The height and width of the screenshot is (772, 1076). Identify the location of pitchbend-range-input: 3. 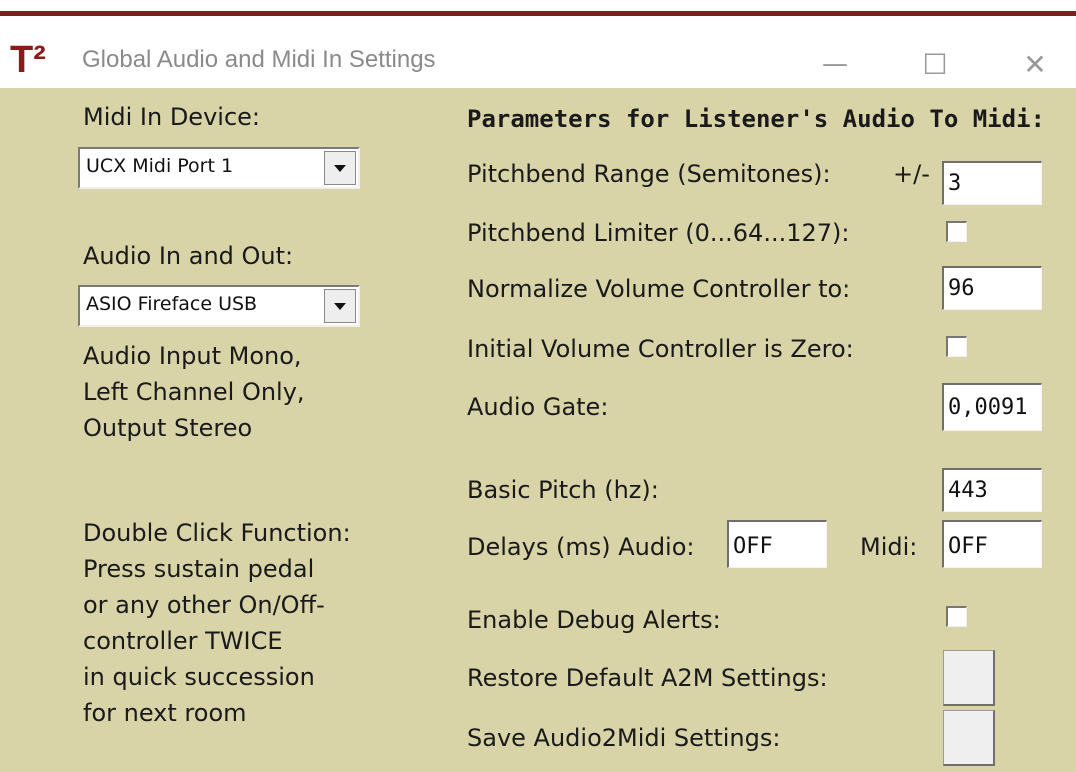
(992, 183).